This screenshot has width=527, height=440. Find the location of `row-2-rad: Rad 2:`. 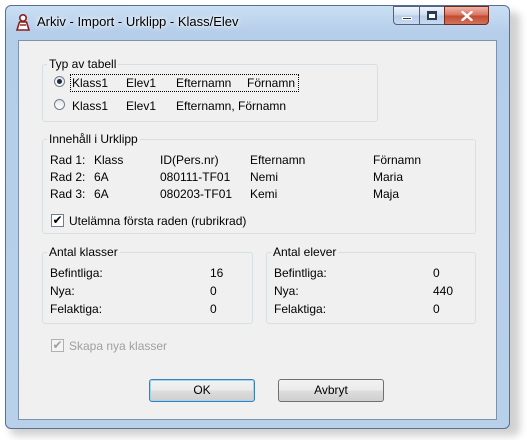

row-2-rad: Rad 2: is located at coordinates (68, 177).